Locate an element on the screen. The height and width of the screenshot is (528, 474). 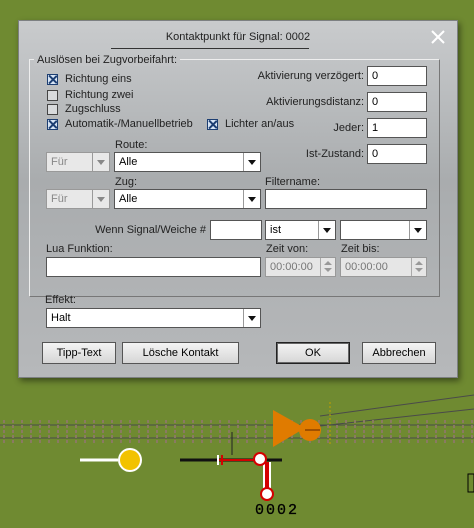
effekt-select: Halt is located at coordinates (153, 318).